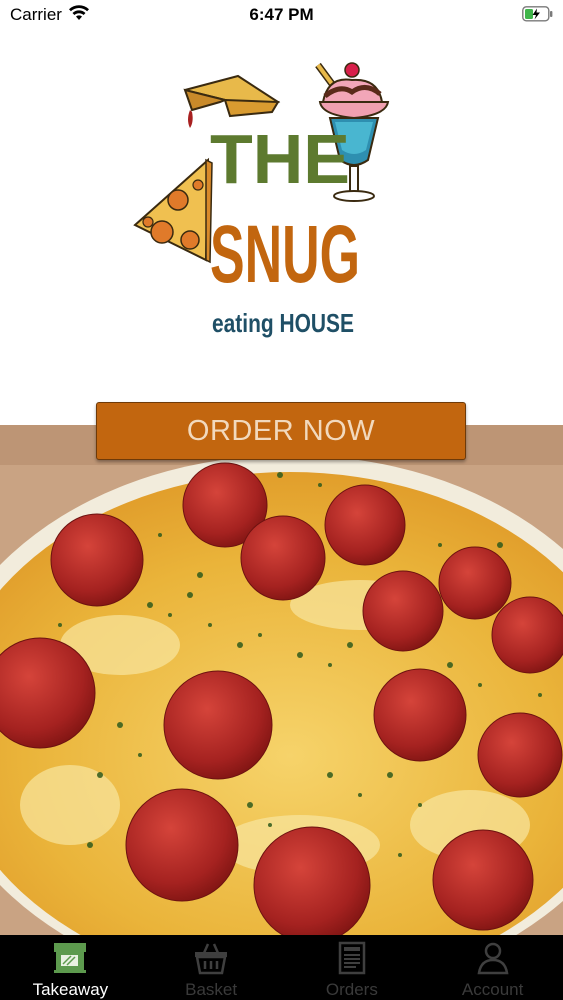 This screenshot has height=1000, width=563. Describe the element at coordinates (211, 959) in the screenshot. I see `basket-icon` at that location.